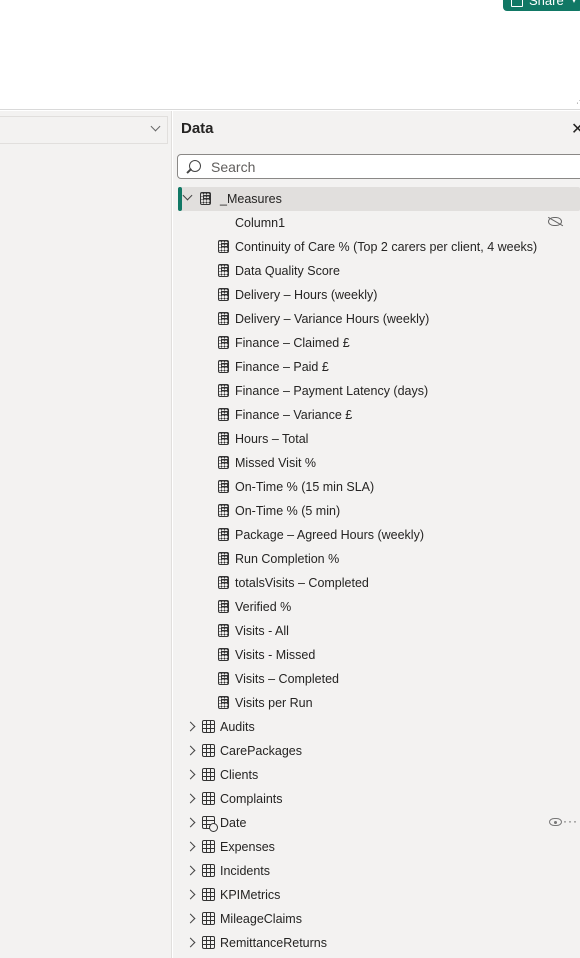 The image size is (580, 958). I want to click on measure-label: Visits – Completed, so click(287, 679).